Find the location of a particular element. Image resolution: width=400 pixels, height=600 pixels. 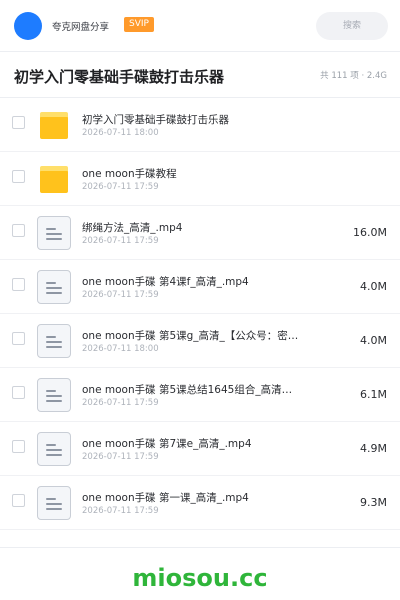

folder-row: one moon手碟教程 2026-07-11 17:59 is located at coordinates (200, 179).